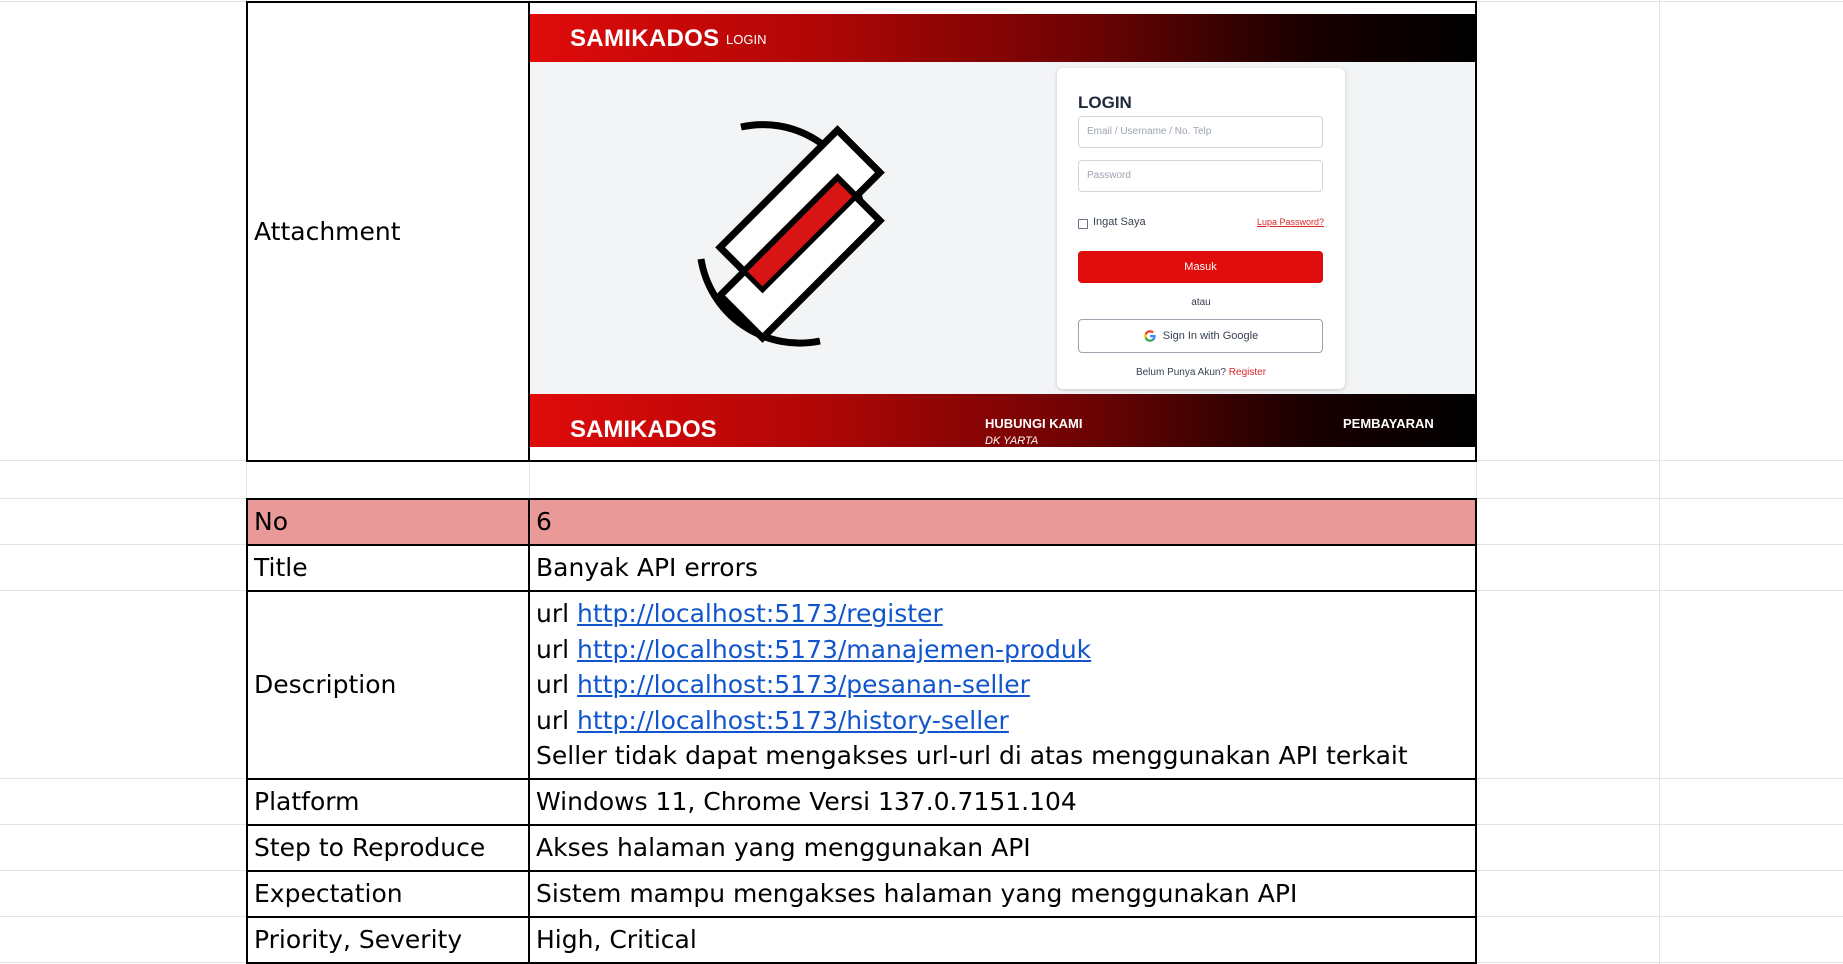  I want to click on description-label-cell: Description, so click(388, 685).